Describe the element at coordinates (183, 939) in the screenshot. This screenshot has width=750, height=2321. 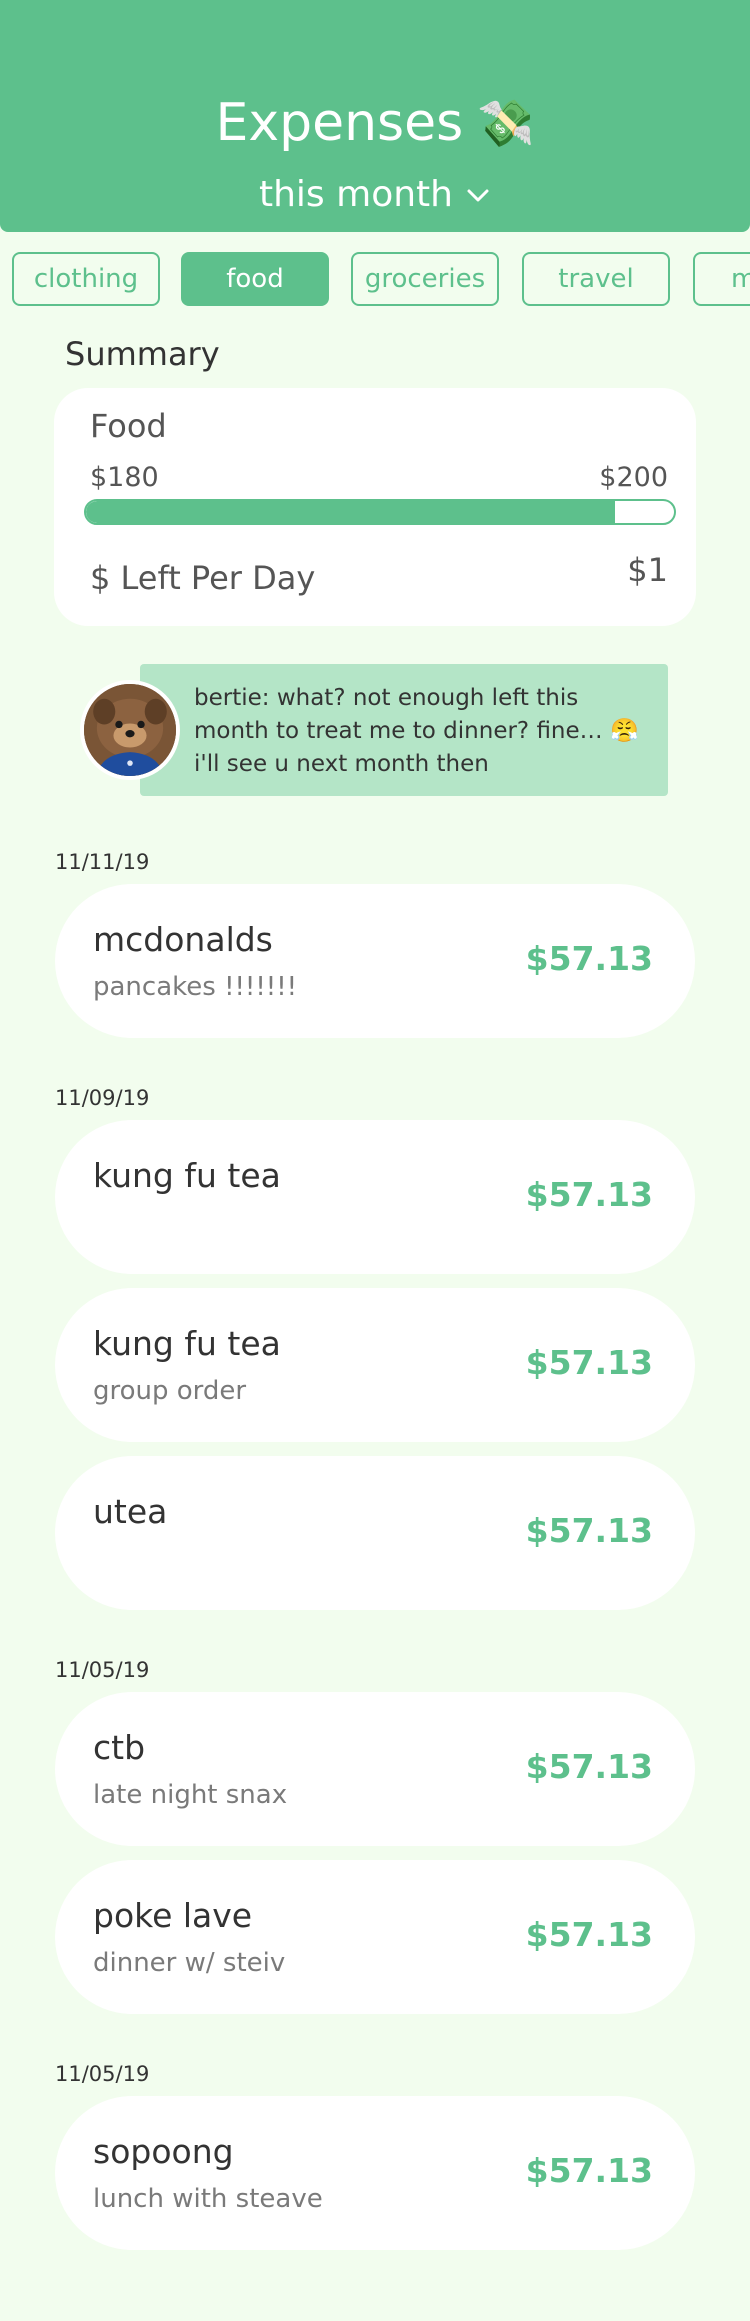
I see `expense-name: mcdonalds` at that location.